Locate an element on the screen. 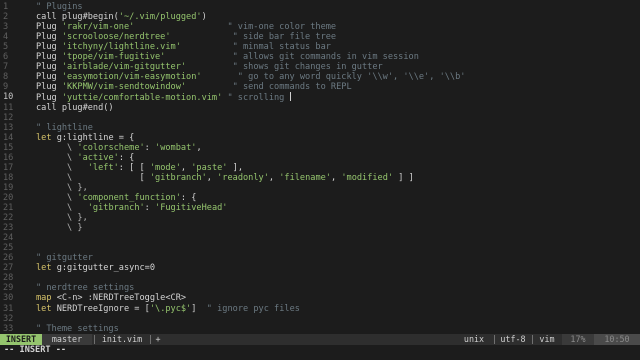 Image resolution: width=640 pixels, height=360 pixels. code-line: 25 is located at coordinates (320, 248).